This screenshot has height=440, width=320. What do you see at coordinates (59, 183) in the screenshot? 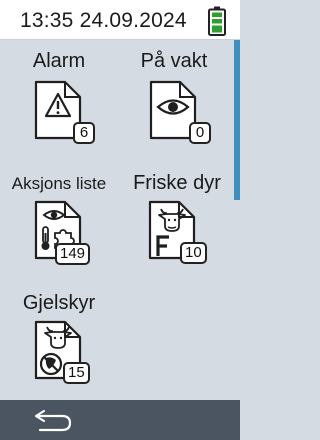
I see `tile-label: Aksjons liste` at bounding box center [59, 183].